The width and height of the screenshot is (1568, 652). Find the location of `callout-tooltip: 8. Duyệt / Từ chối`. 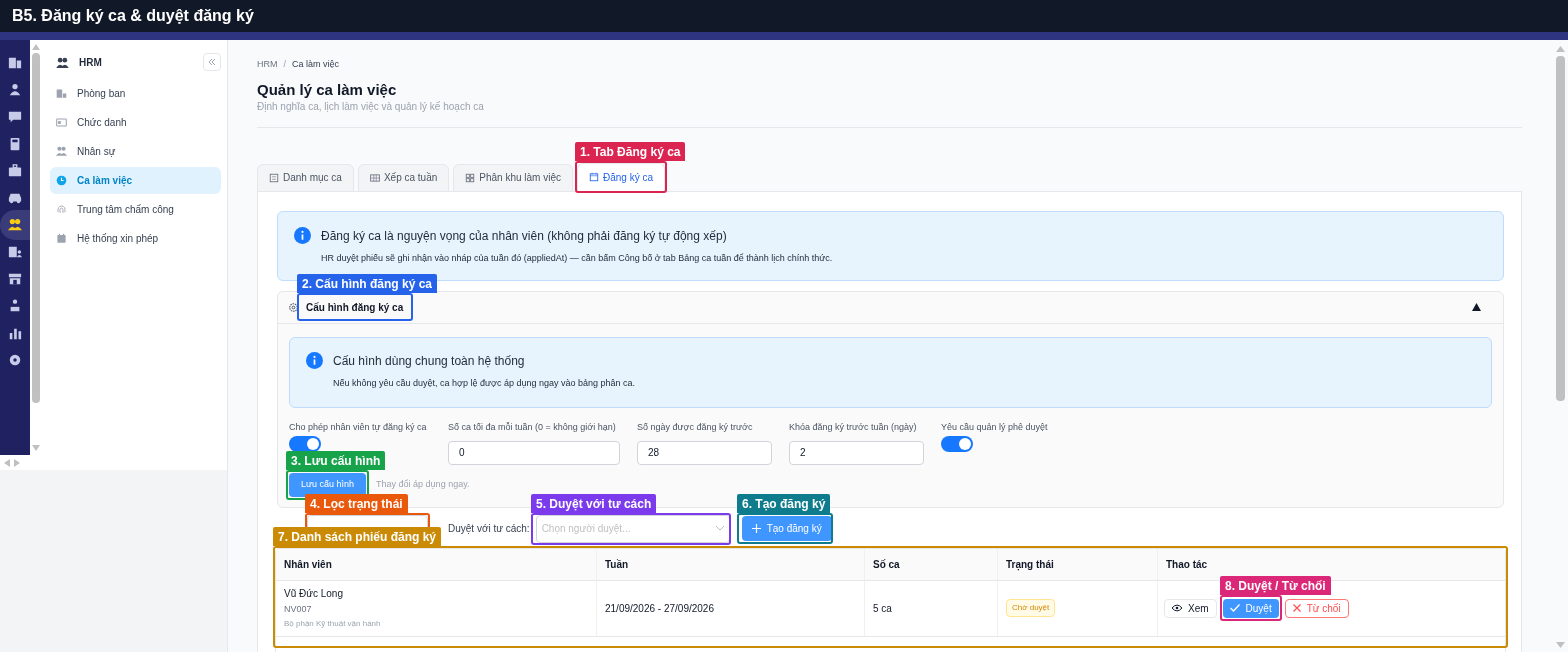

callout-tooltip: 8. Duyệt / Từ chối is located at coordinates (1275, 585).